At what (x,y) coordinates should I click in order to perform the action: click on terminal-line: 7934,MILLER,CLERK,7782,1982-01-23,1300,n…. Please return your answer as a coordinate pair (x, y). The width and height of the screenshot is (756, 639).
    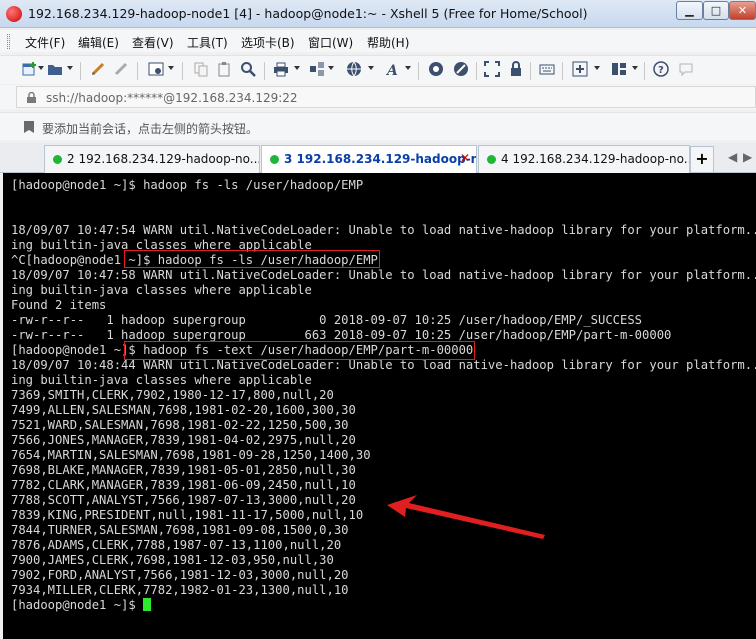
    Looking at the image, I should click on (180, 590).